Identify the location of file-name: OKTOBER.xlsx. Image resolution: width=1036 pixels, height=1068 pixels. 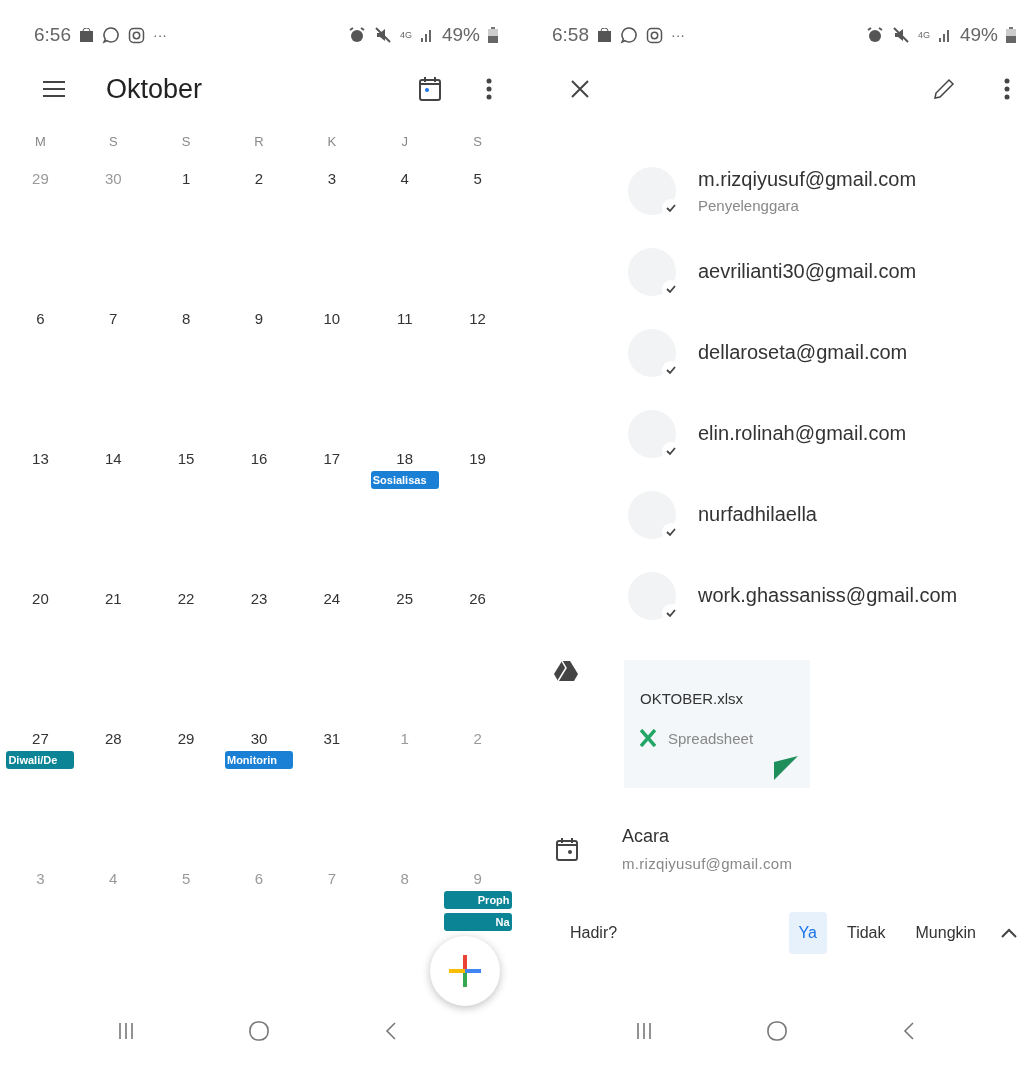
(692, 698).